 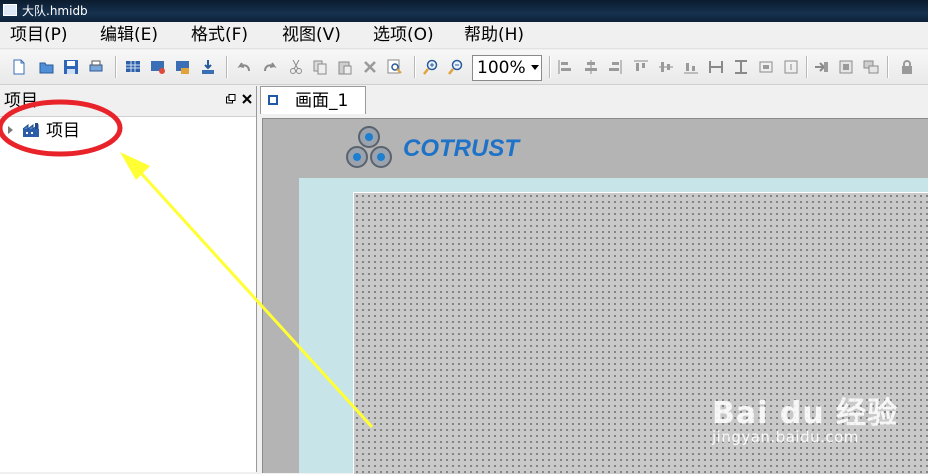 What do you see at coordinates (494, 35) in the screenshot?
I see `menu-help: 帮助(H)` at bounding box center [494, 35].